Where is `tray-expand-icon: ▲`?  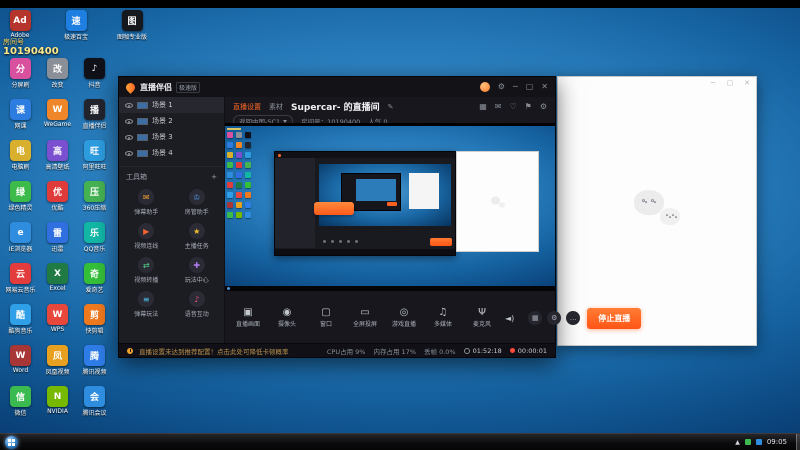 tray-expand-icon: ▲ is located at coordinates (737, 442).